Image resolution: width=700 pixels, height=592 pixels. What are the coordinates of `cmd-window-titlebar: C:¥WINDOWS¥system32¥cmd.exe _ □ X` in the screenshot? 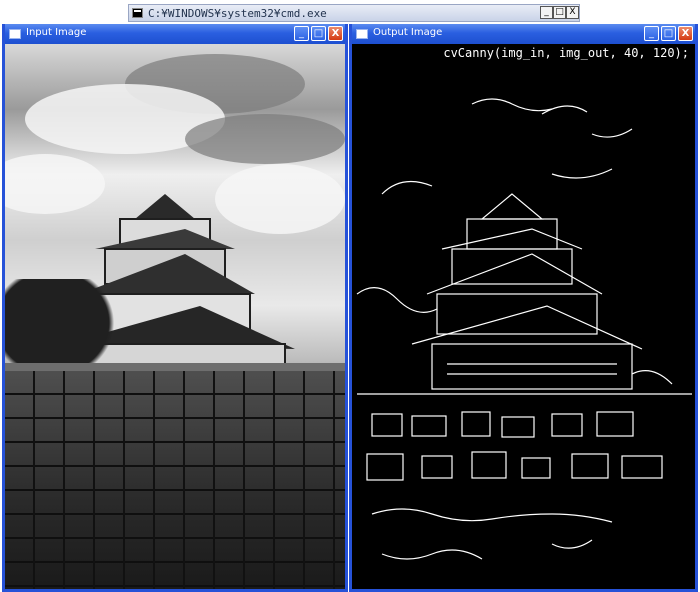 It's located at (354, 13).